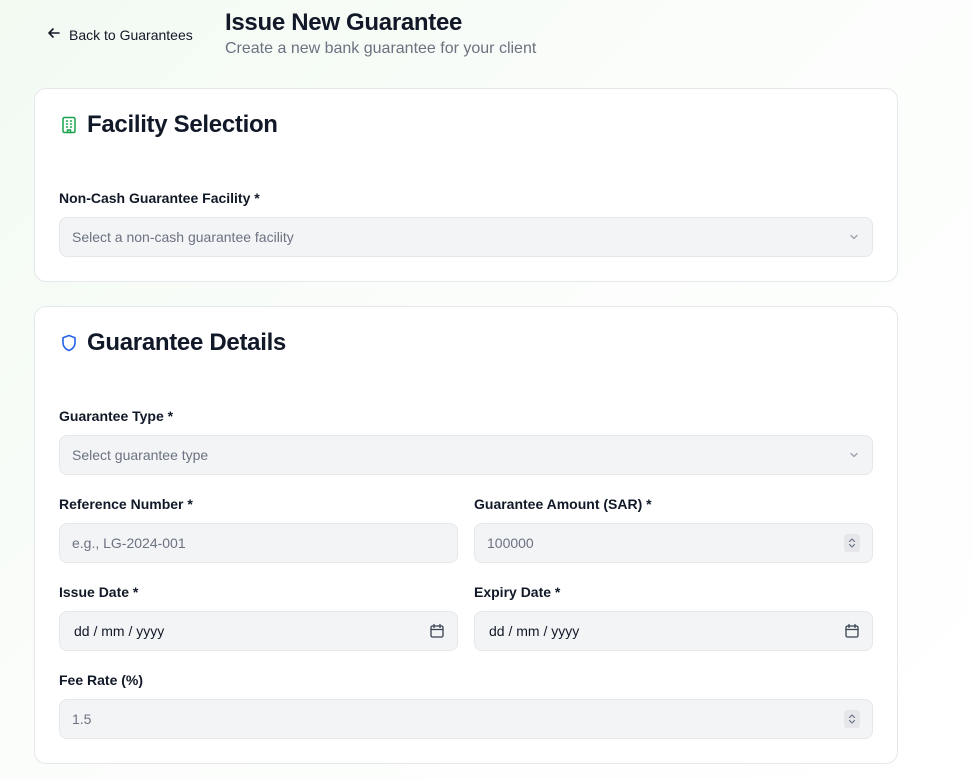  I want to click on back-to-guarantees-link: Back to Guarantees, so click(120, 34).